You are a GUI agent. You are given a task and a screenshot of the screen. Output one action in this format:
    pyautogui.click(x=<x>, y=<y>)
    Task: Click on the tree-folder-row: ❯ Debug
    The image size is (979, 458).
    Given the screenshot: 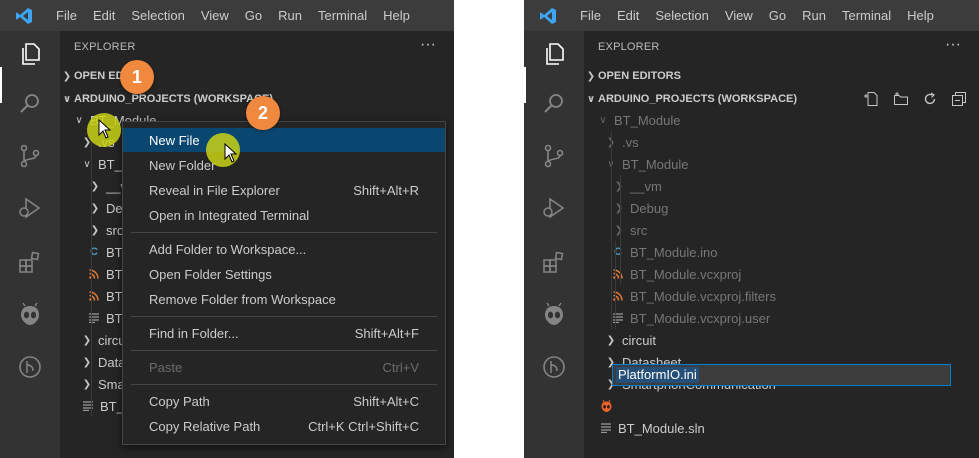 What is the action you would take?
    pyautogui.click(x=781, y=208)
    